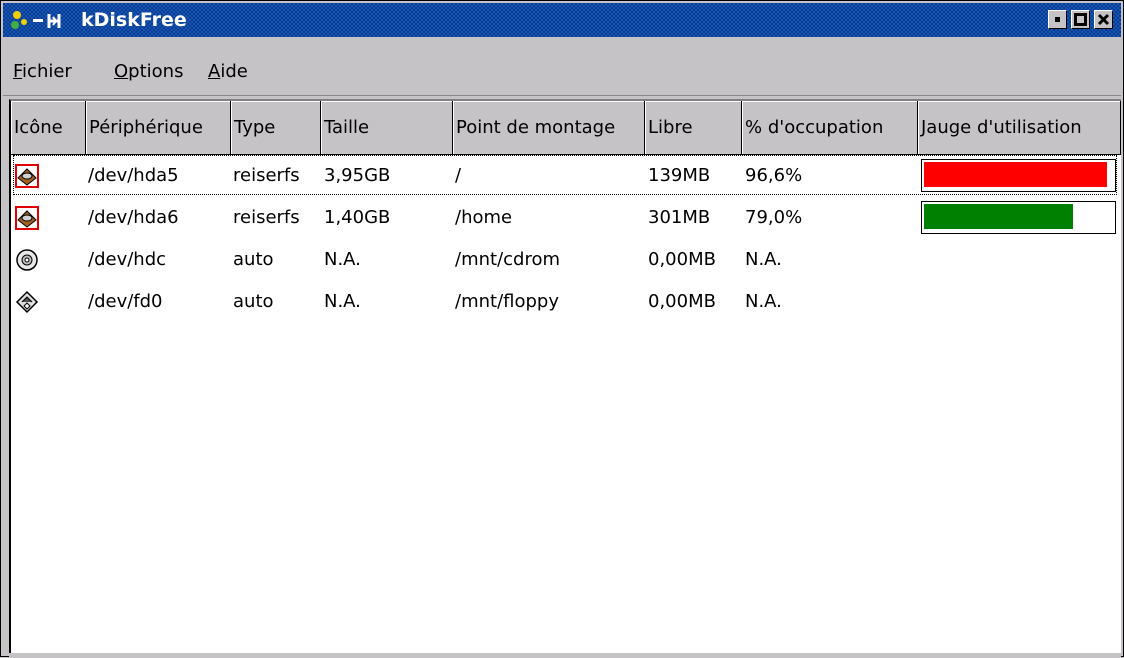  I want to click on column-header-libre: Libre, so click(693, 128).